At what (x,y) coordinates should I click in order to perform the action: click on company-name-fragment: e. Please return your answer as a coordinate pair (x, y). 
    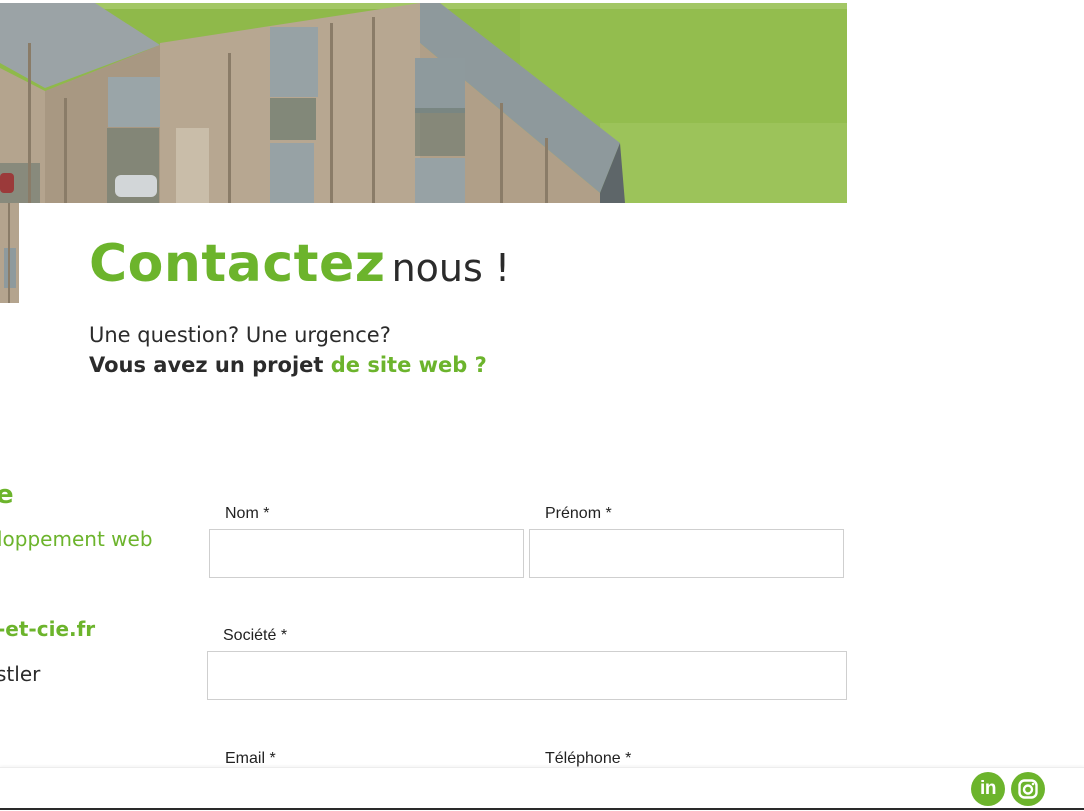
    Looking at the image, I should click on (7, 495).